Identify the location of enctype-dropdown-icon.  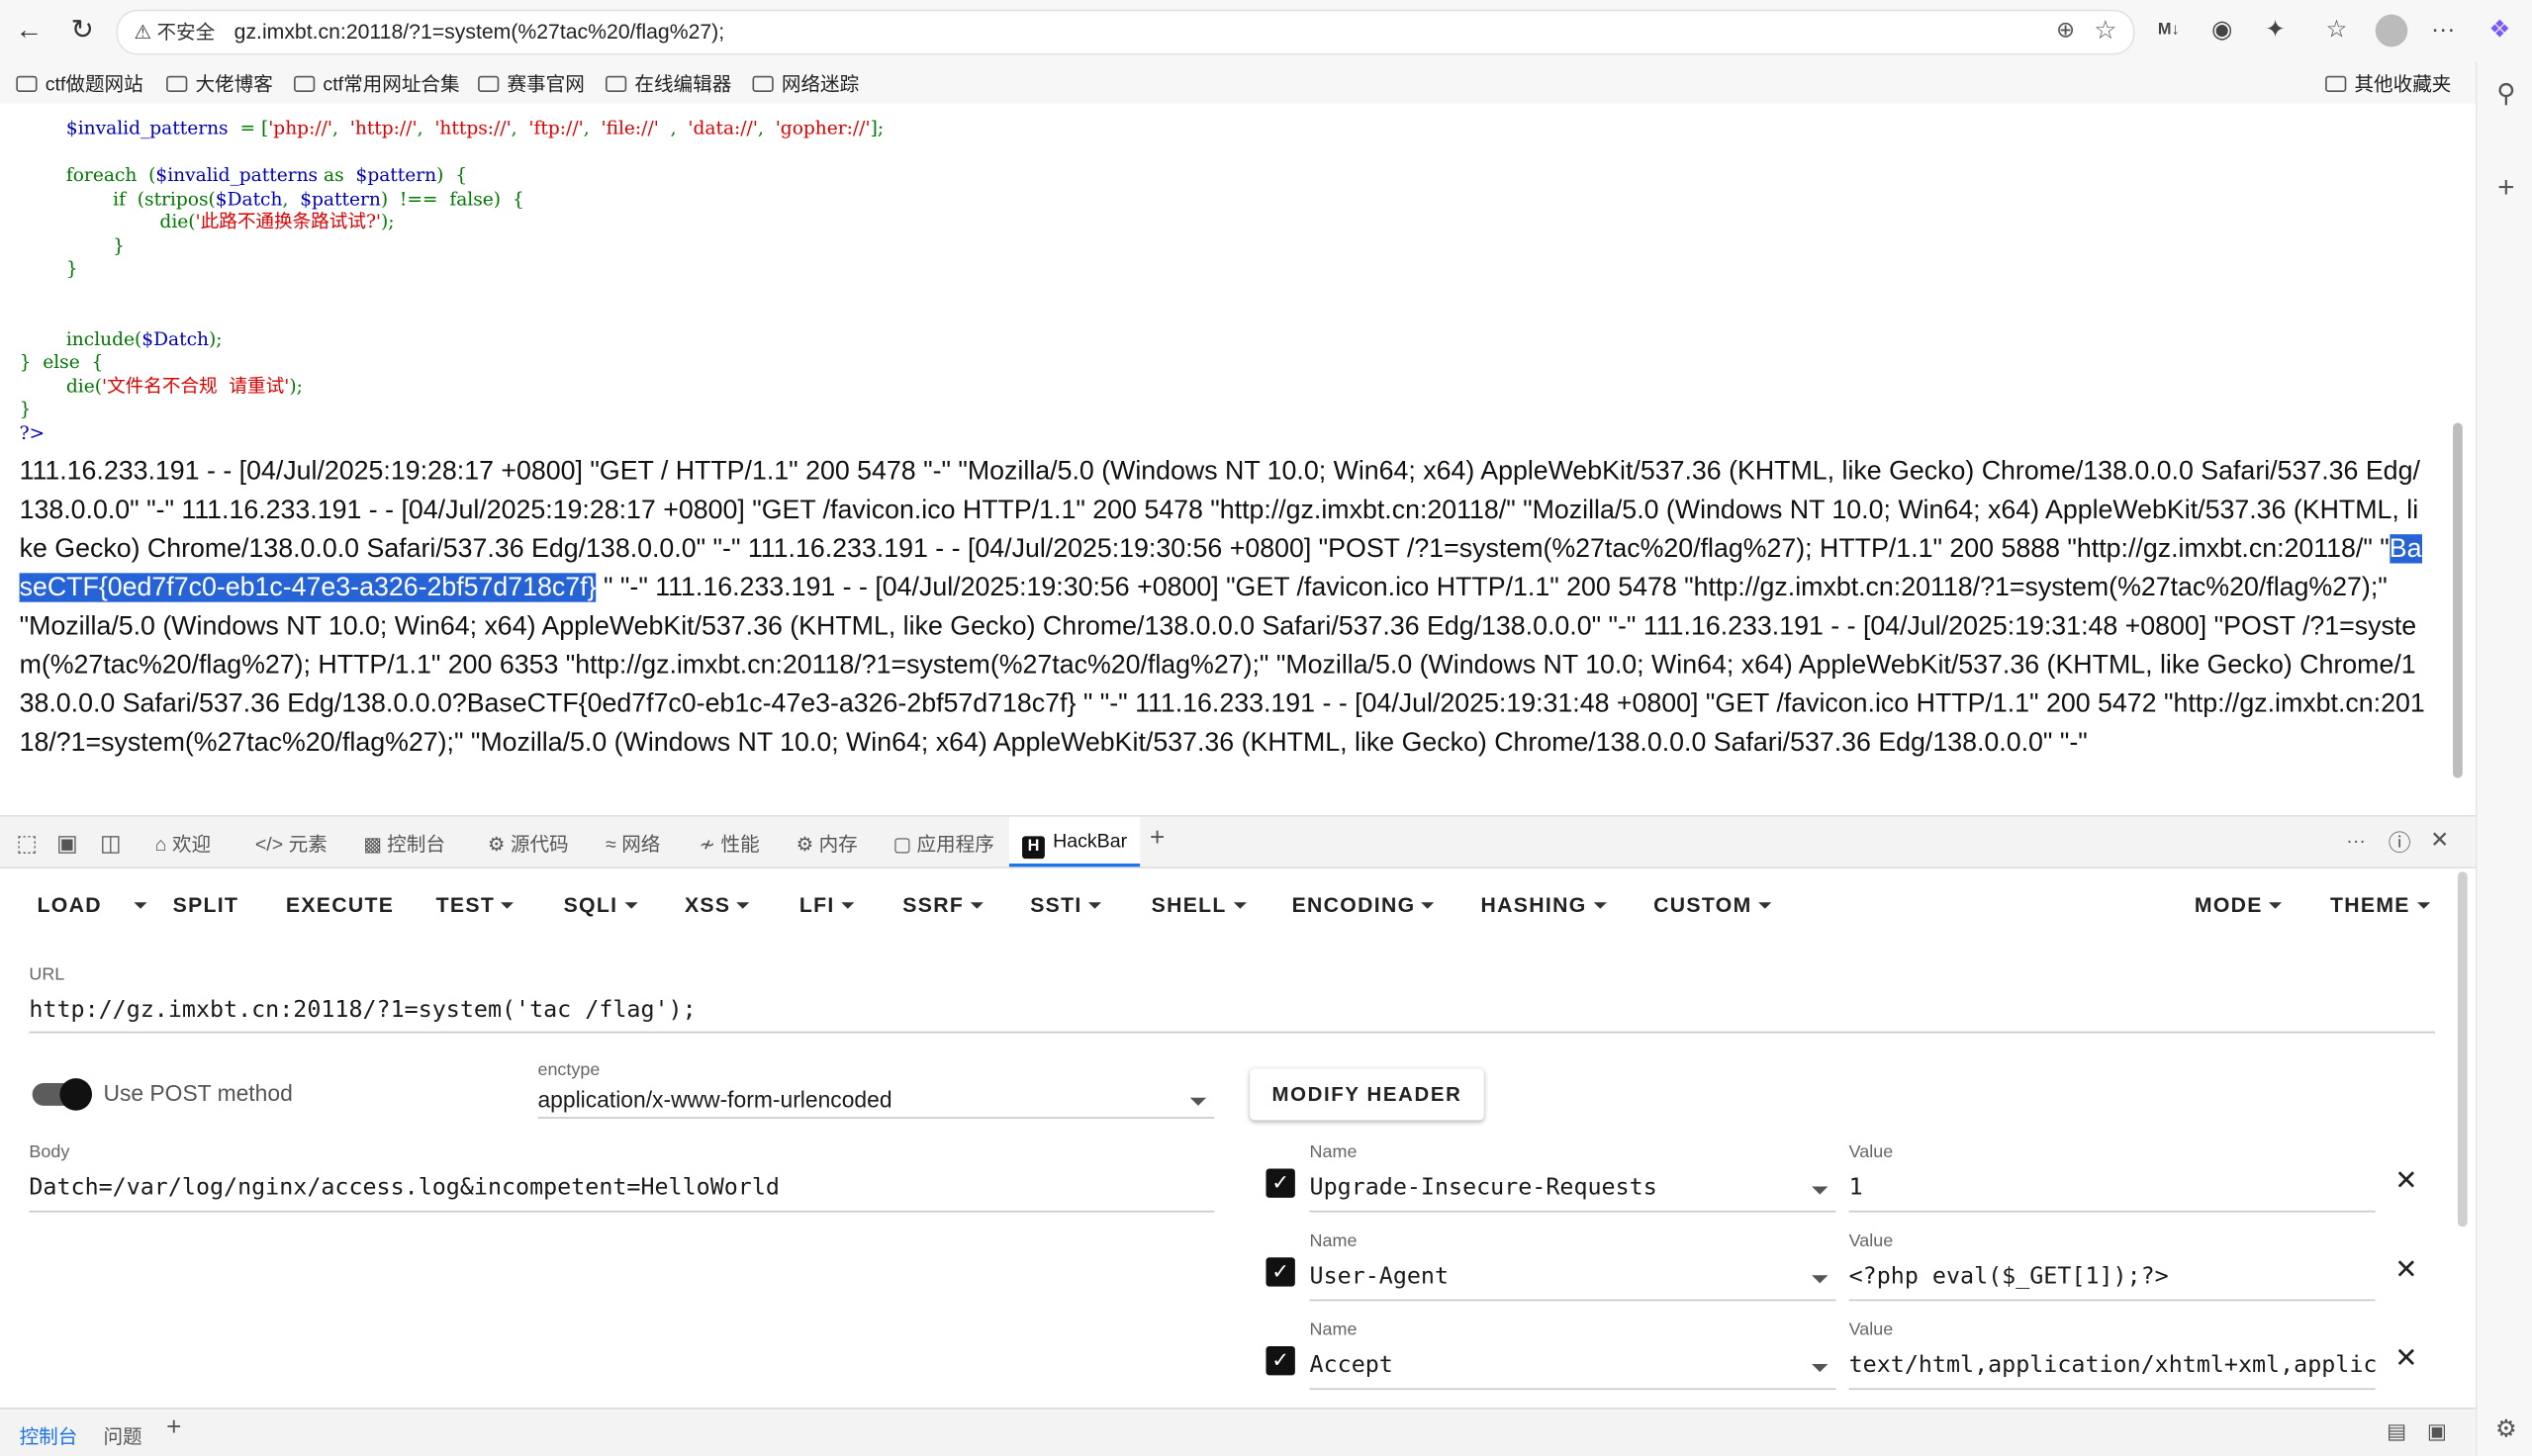
(1198, 1101).